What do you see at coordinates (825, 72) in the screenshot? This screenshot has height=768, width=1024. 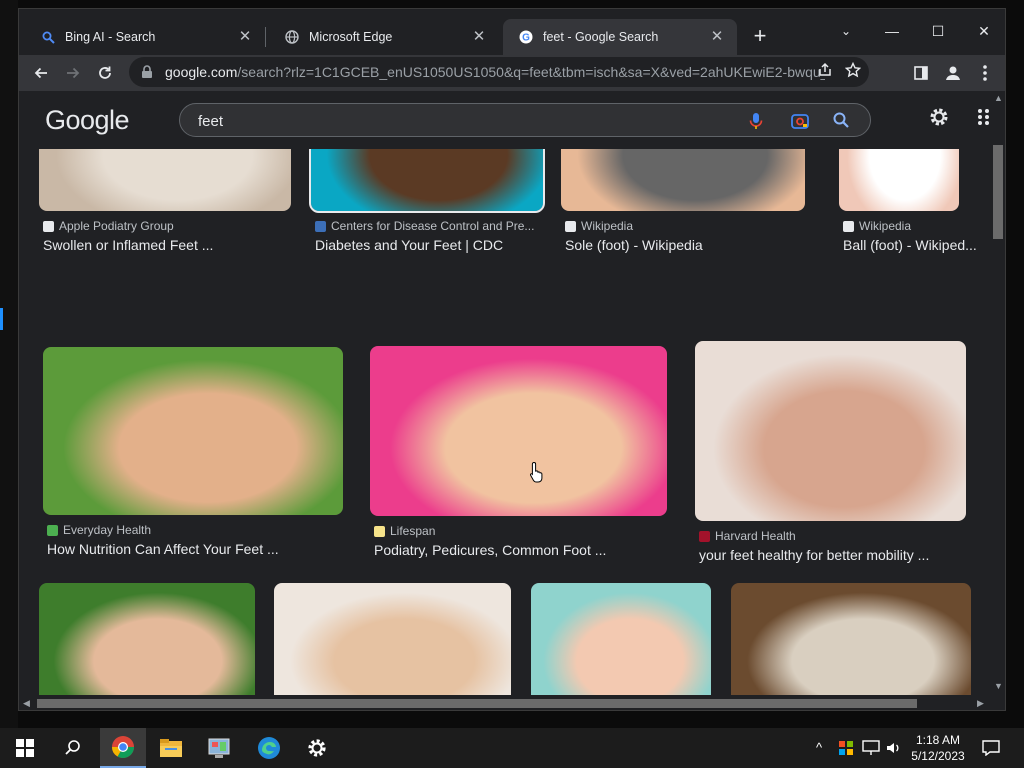 I see `share-icon` at bounding box center [825, 72].